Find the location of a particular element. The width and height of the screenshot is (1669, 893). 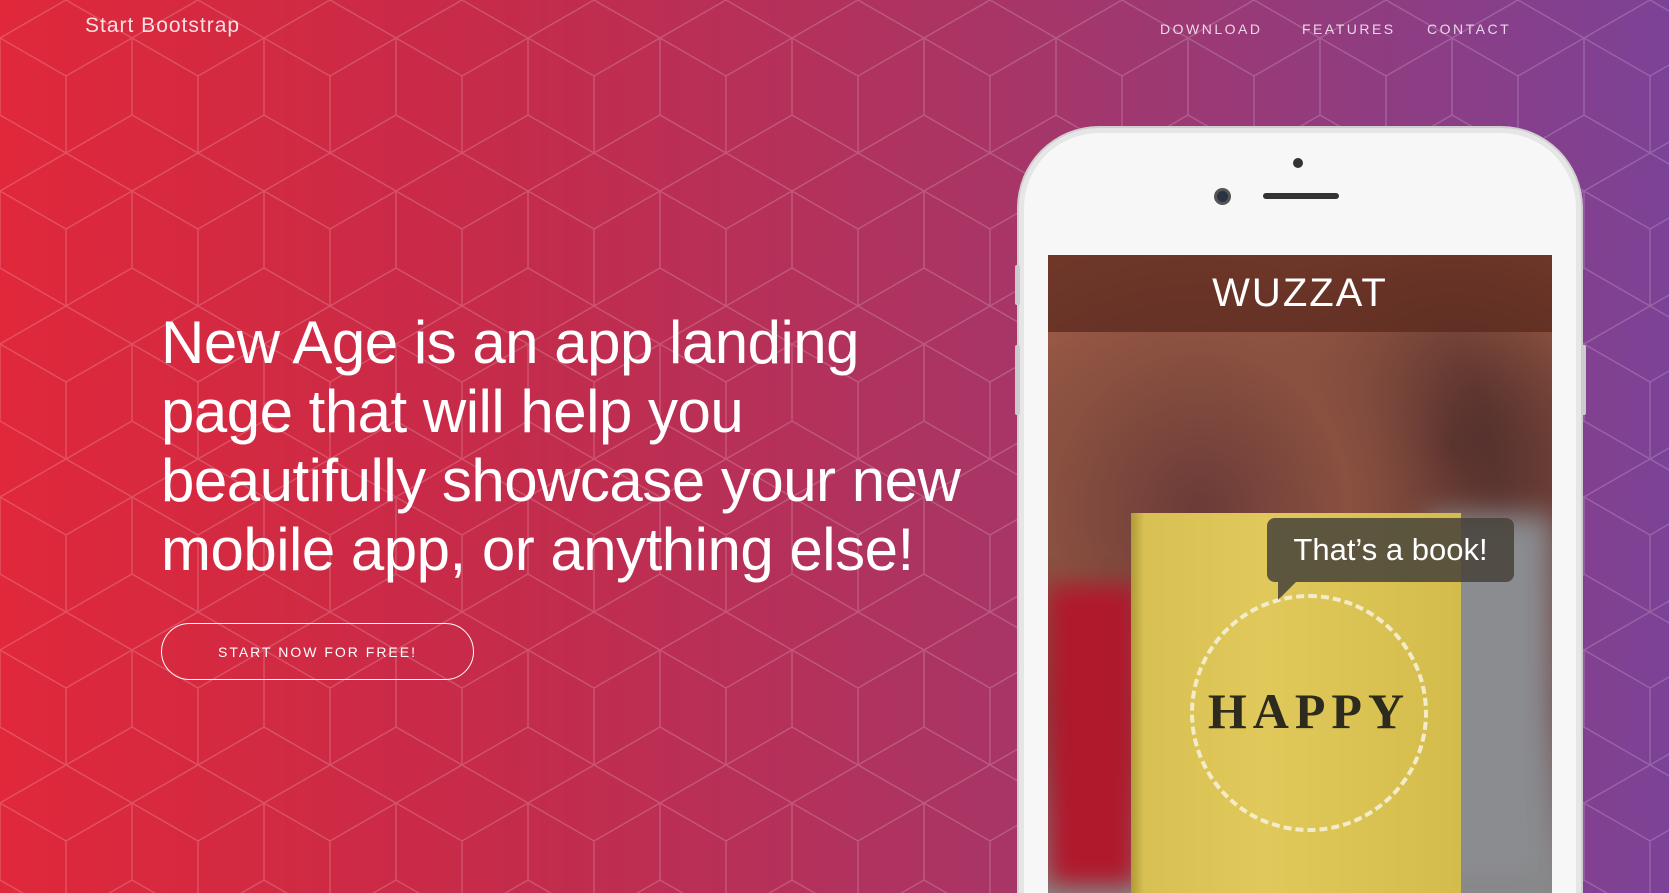

speech-bubble-tail is located at coordinates (1287, 591).